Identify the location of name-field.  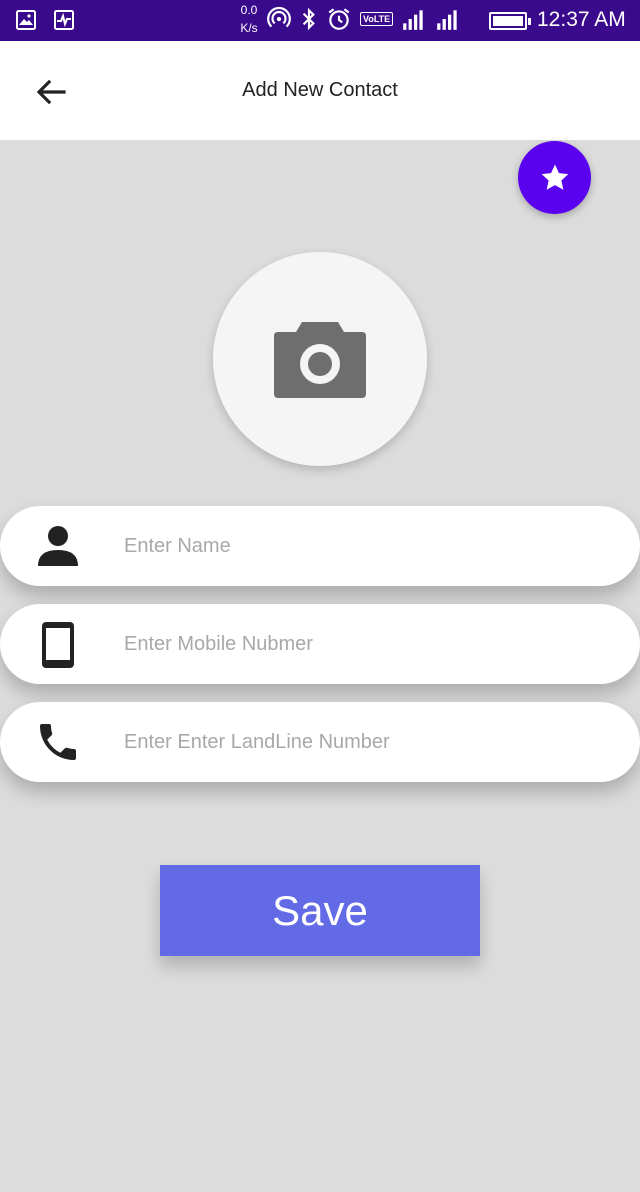
(320, 546).